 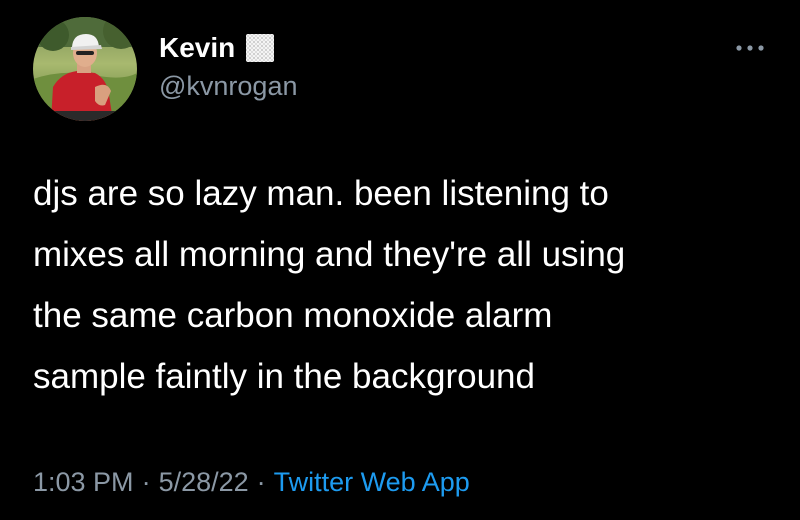 I want to click on author-handle: @kvnrogan, so click(x=228, y=86).